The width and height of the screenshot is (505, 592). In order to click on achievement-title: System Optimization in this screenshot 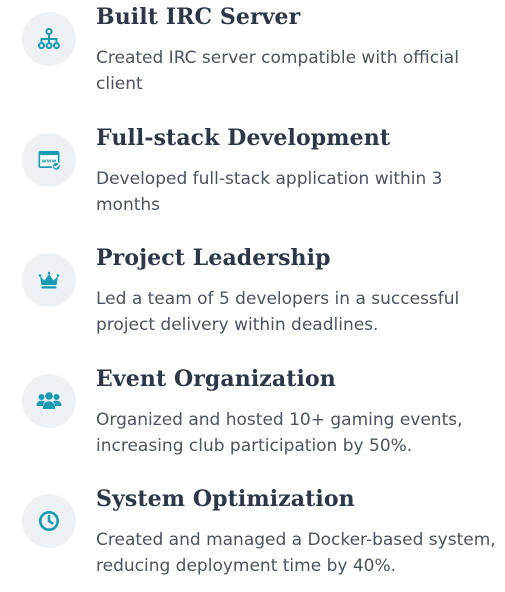, I will do `click(225, 499)`.